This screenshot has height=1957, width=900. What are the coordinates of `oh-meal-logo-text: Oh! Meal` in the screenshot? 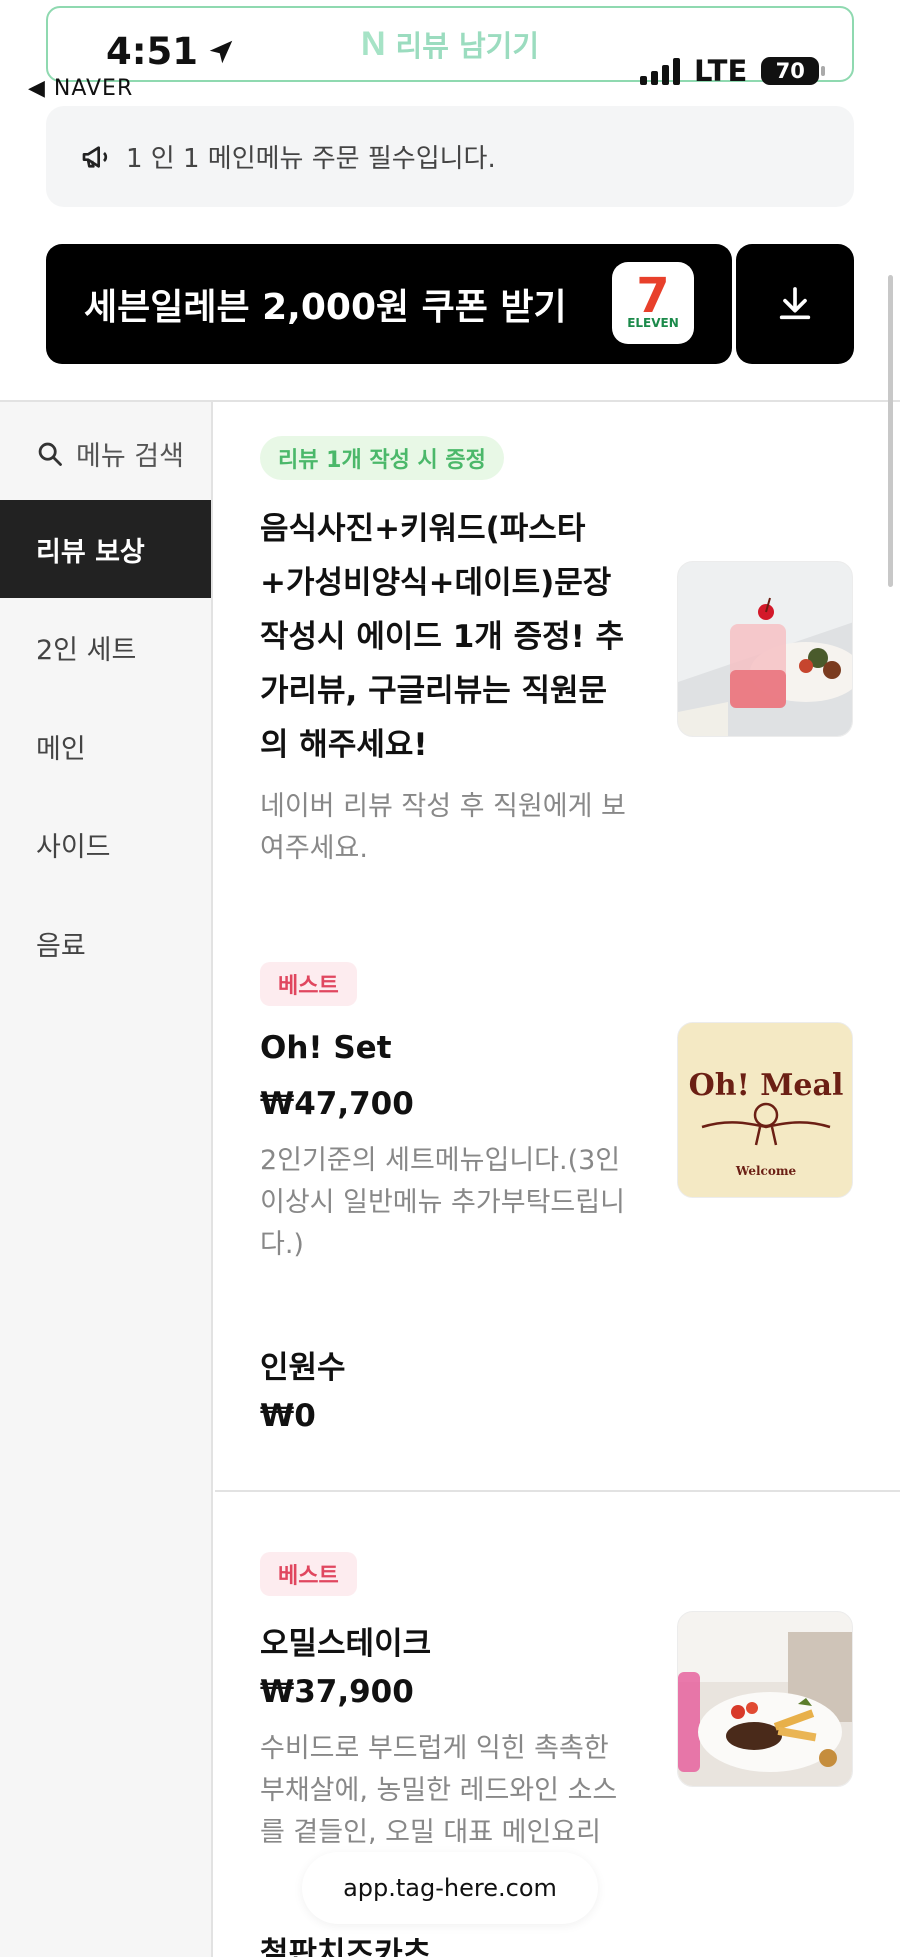 It's located at (766, 1085).